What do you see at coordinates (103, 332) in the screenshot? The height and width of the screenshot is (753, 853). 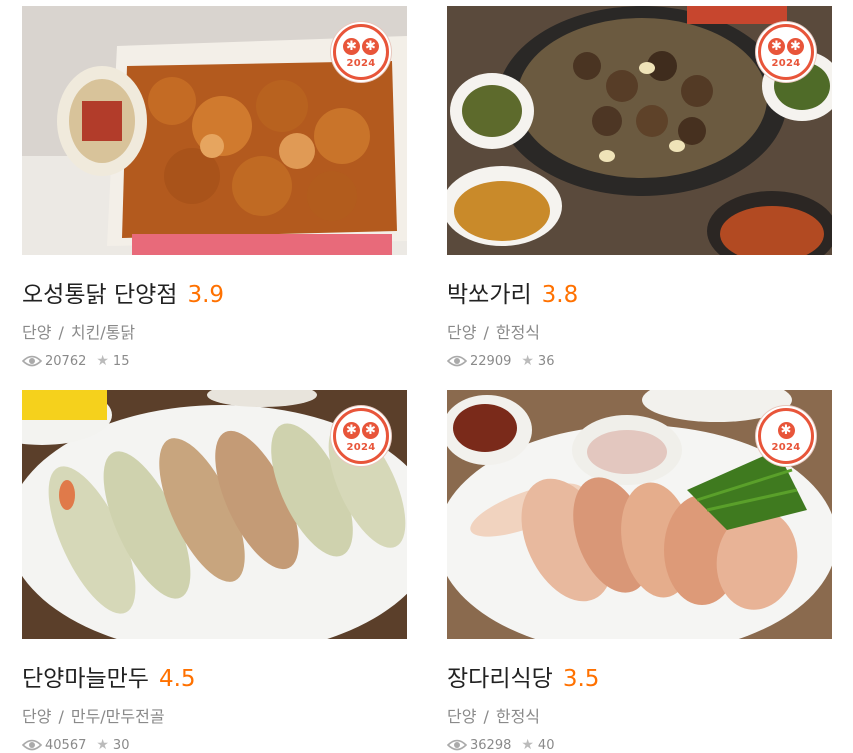 I see `category-label: 치킨/통닭` at bounding box center [103, 332].